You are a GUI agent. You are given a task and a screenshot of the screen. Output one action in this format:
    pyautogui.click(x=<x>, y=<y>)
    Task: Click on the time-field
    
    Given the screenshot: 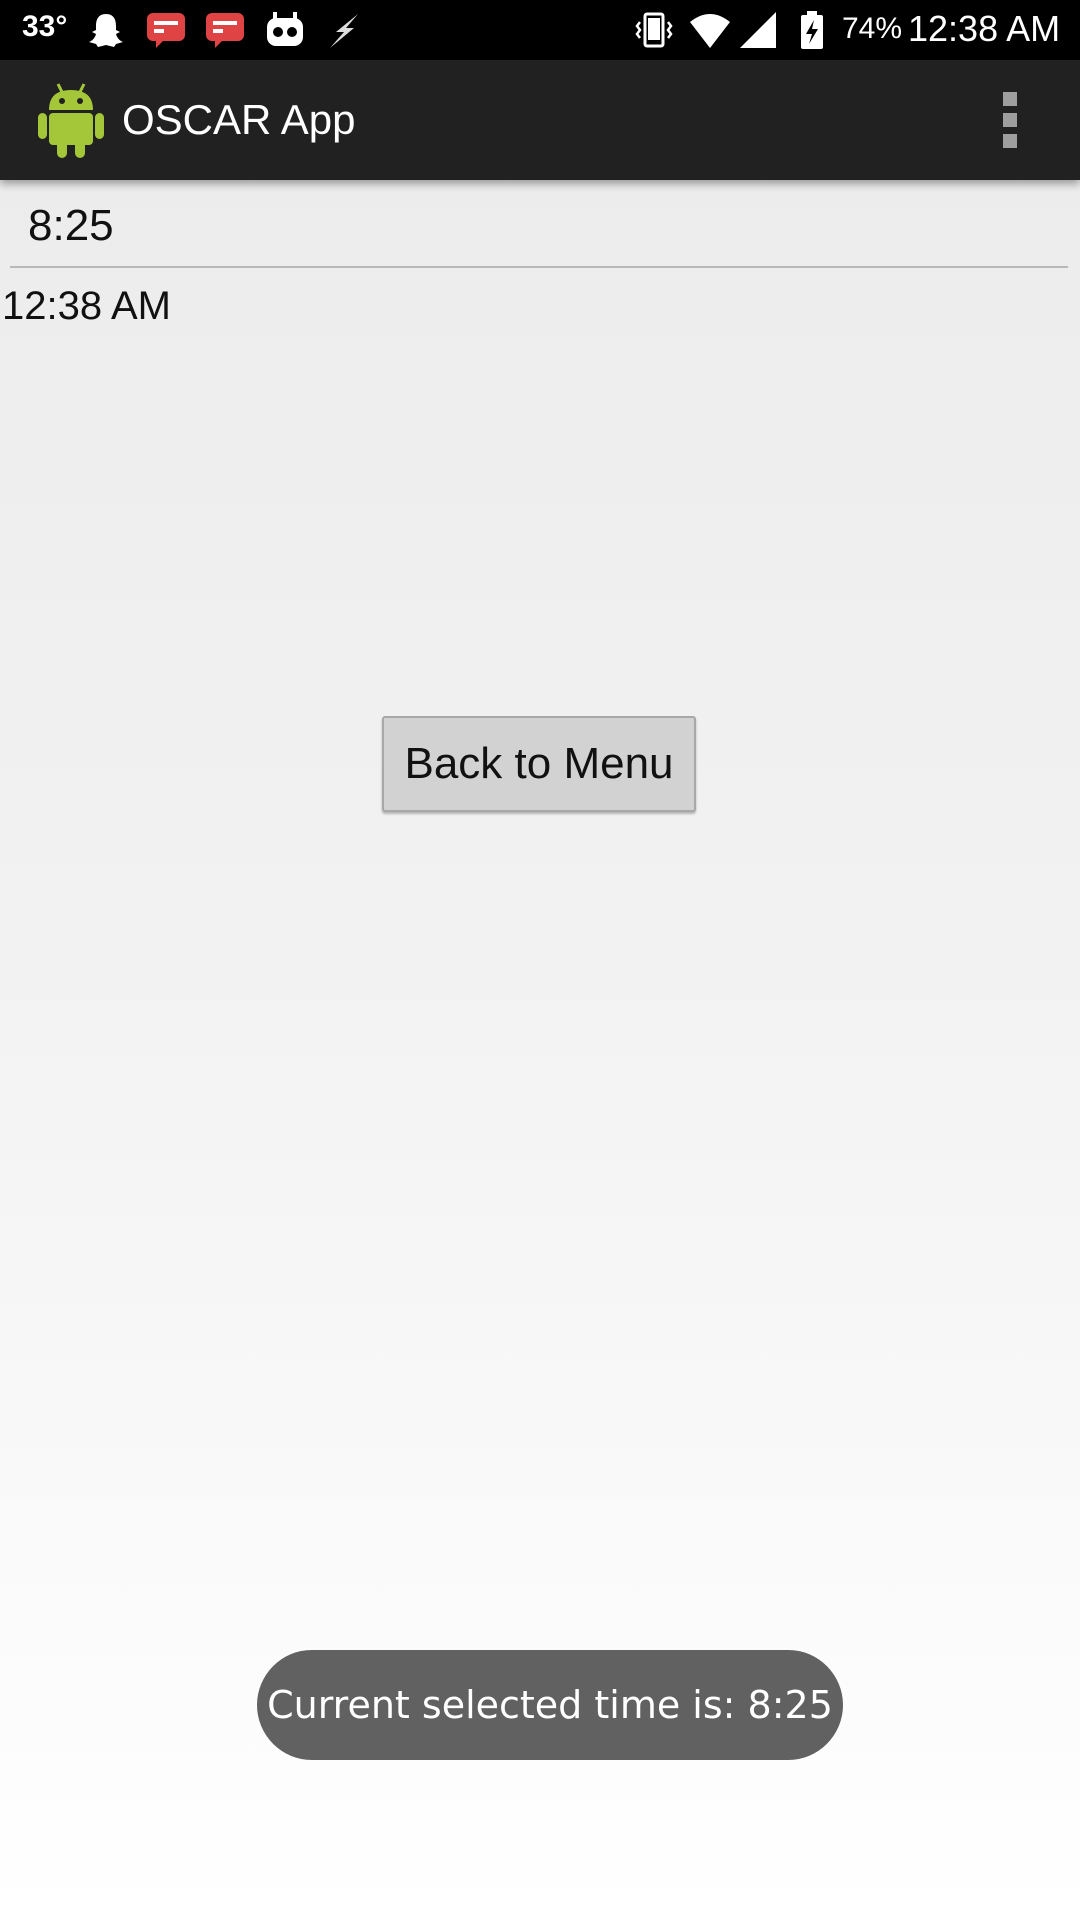 What is the action you would take?
    pyautogui.click(x=539, y=229)
    